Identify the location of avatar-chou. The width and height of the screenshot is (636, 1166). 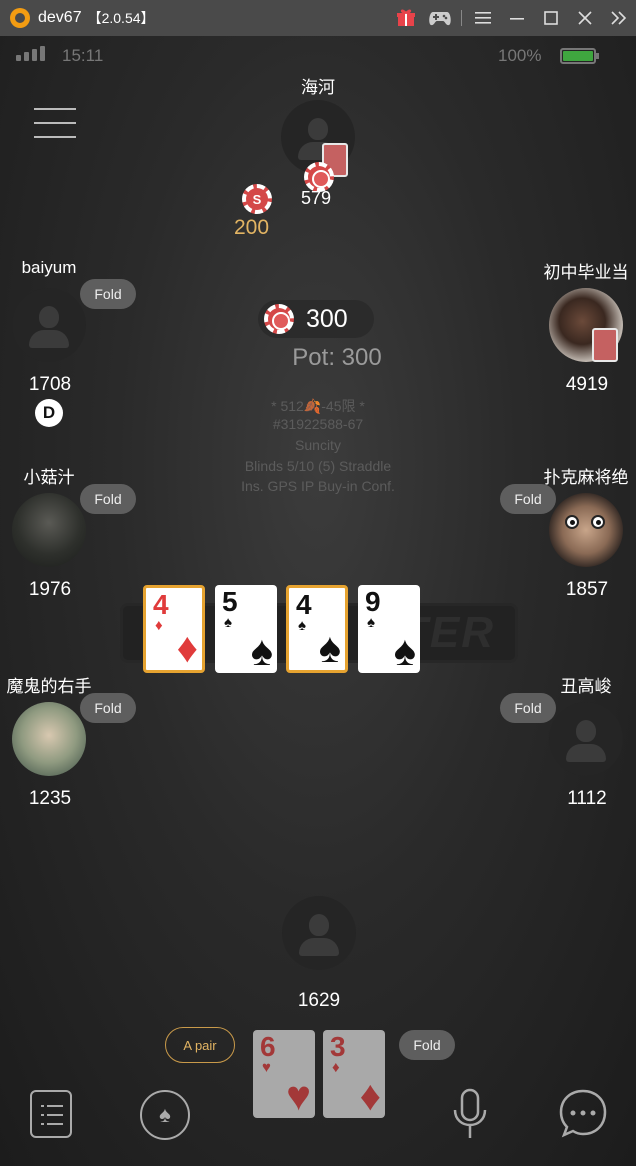
(586, 739).